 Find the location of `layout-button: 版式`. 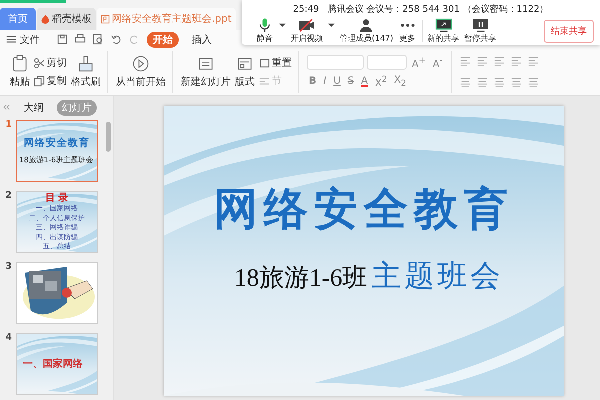

layout-button: 版式 is located at coordinates (245, 72).